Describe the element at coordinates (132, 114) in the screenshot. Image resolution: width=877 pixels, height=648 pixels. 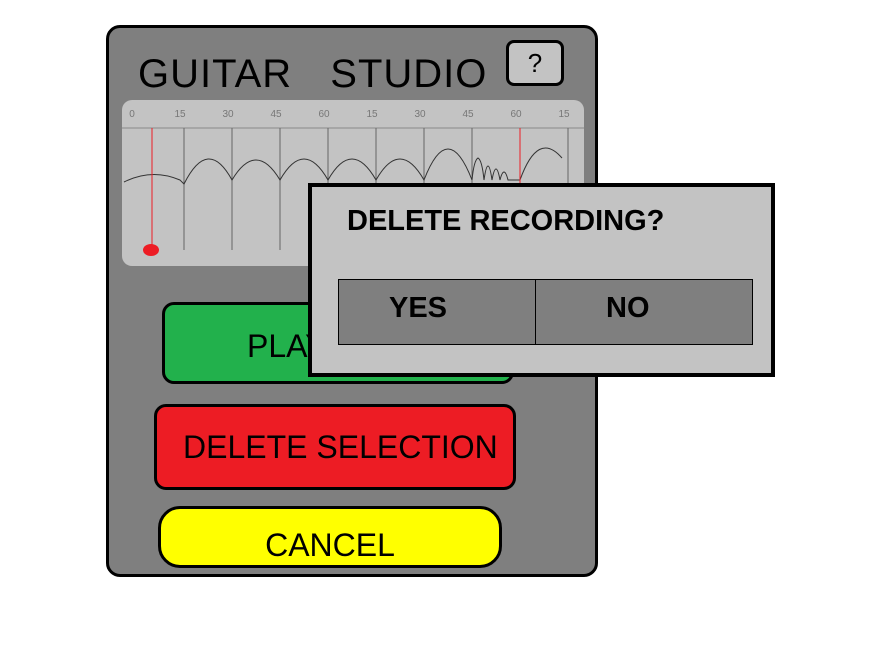
I see `time-tick-label: 0` at that location.